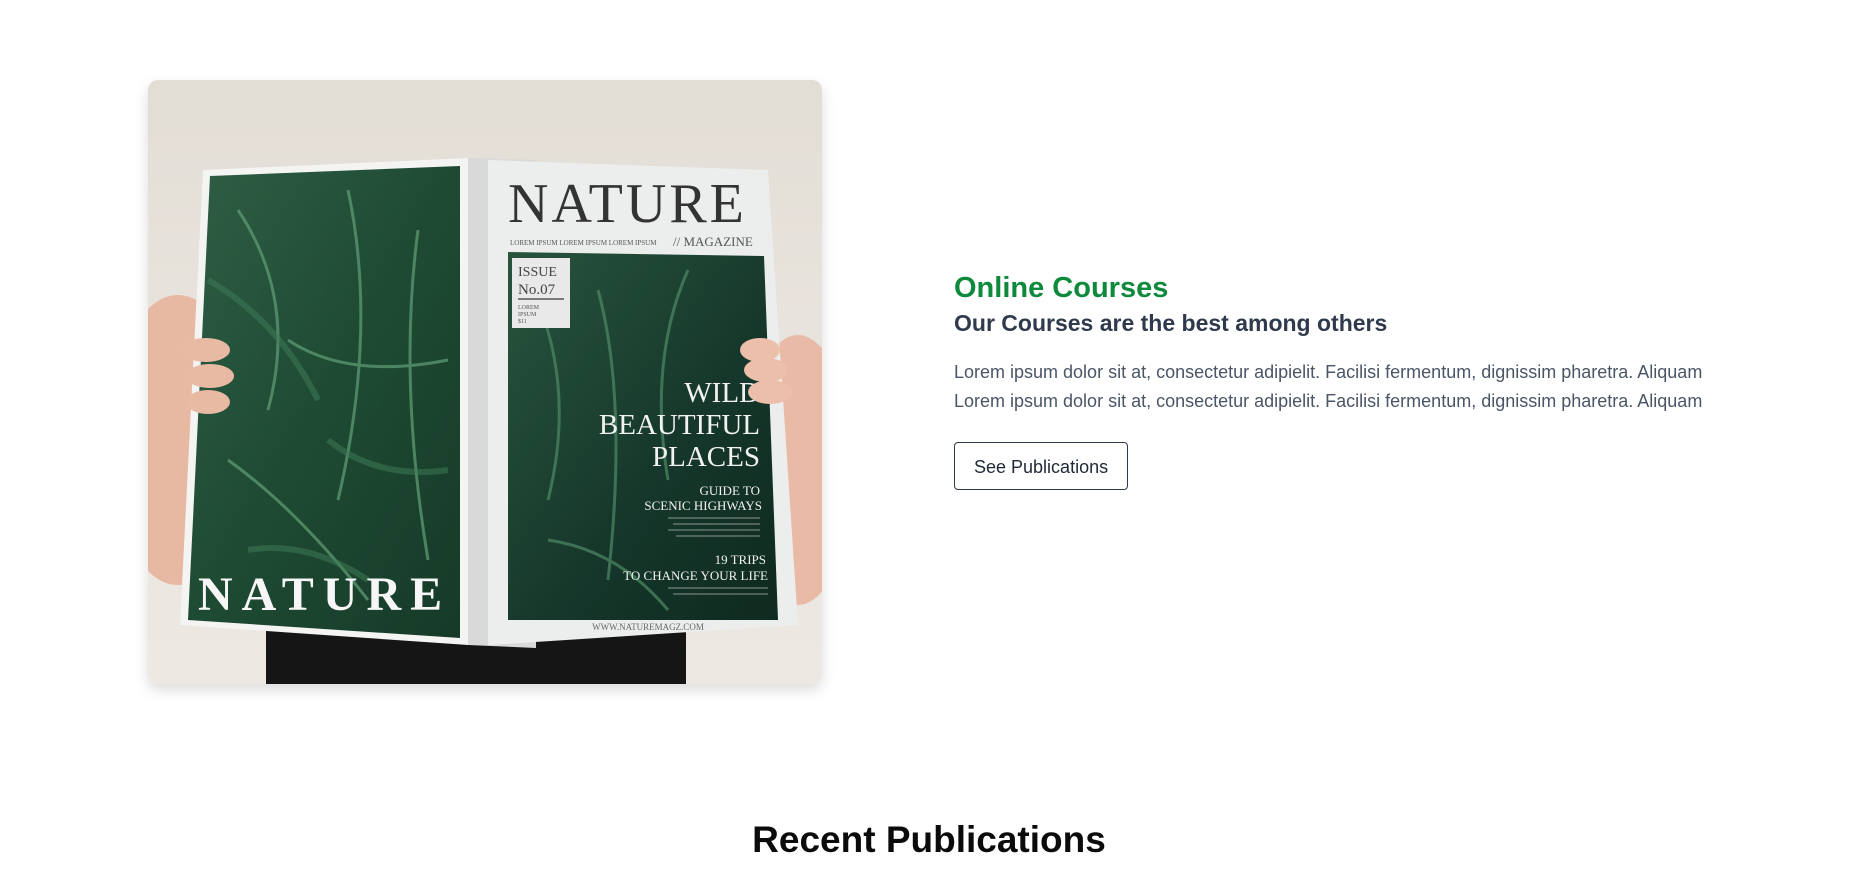  I want to click on cover-magazine-label: // MAGAZINE, so click(713, 241).